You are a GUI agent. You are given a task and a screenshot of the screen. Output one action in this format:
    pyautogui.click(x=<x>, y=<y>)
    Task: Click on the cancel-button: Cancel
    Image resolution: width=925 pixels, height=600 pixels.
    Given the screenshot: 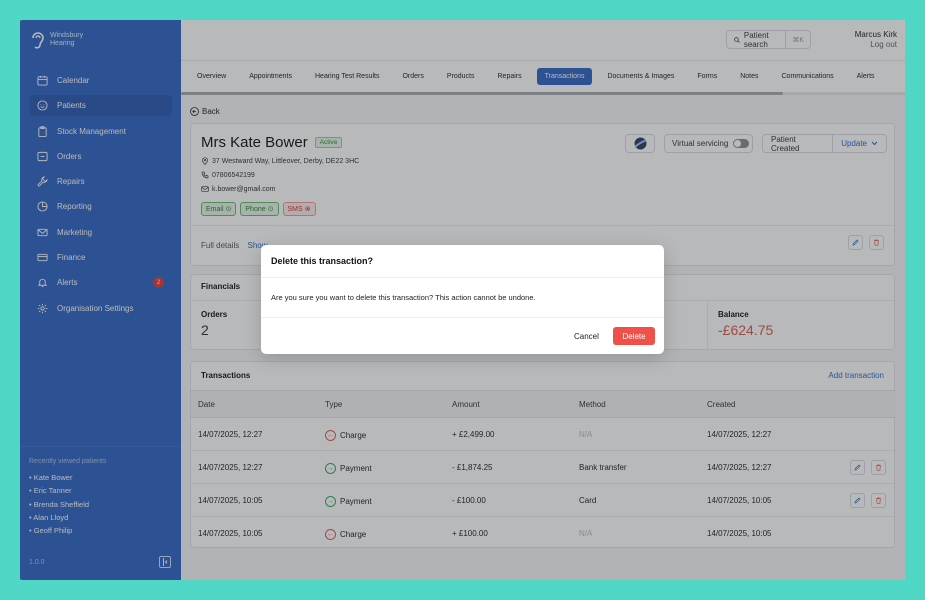 What is the action you would take?
    pyautogui.click(x=586, y=336)
    